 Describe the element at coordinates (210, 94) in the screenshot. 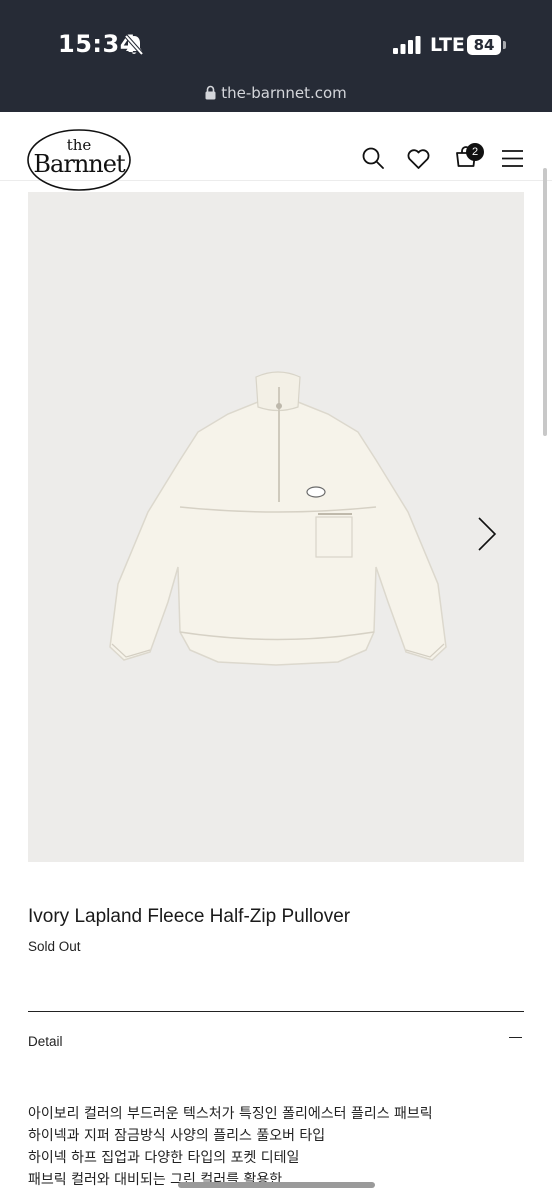

I see `lock-icon` at that location.